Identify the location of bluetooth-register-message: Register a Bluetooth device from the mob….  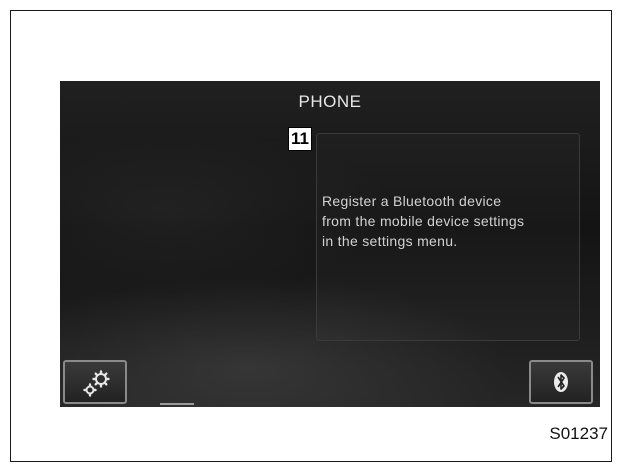
(423, 221).